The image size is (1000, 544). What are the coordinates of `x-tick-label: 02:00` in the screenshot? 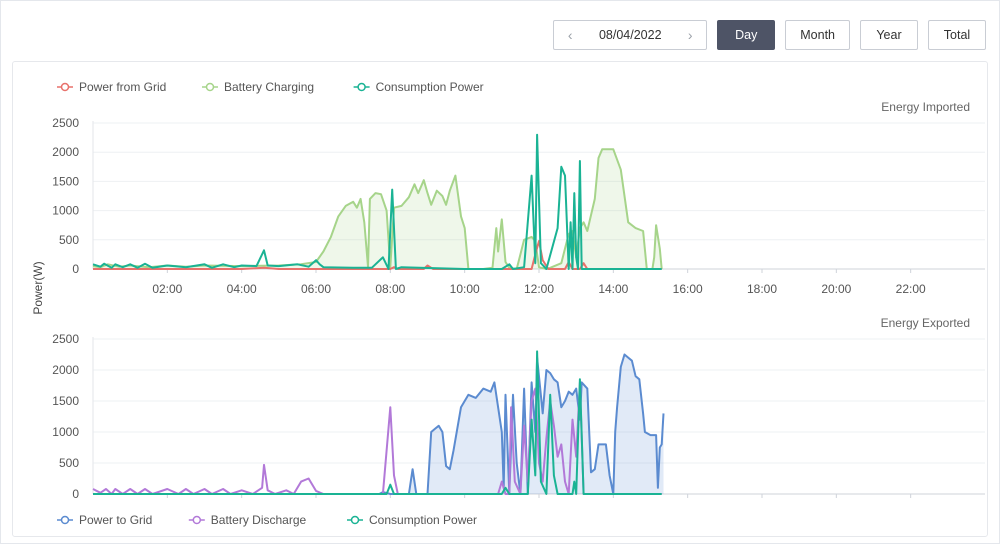 It's located at (167, 289).